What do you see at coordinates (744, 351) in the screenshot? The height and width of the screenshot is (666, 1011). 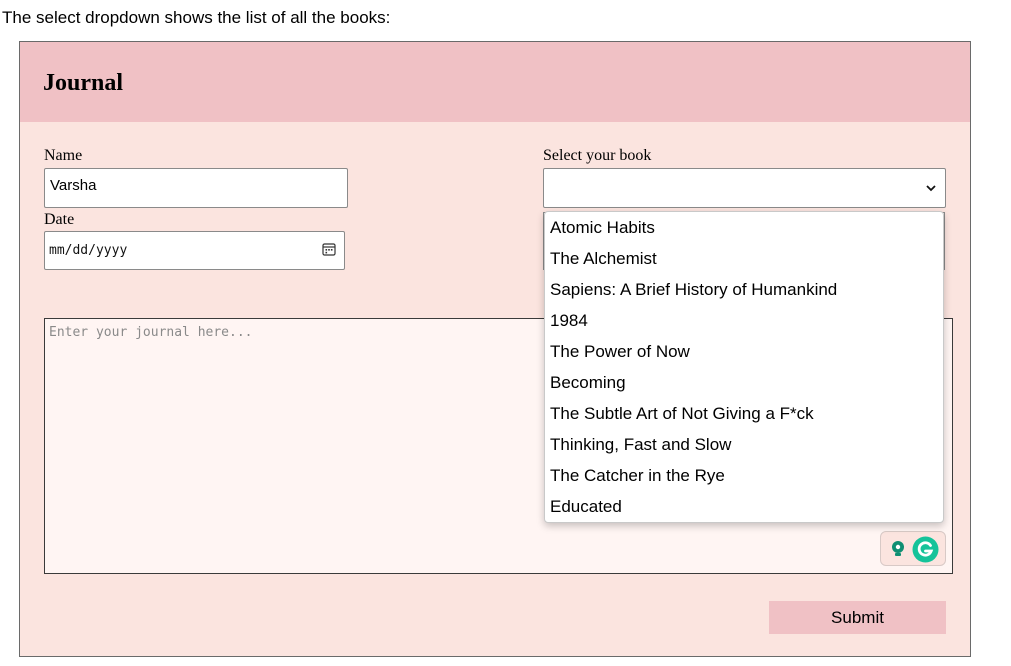 I see `dropdown-option: The Power of Now` at bounding box center [744, 351].